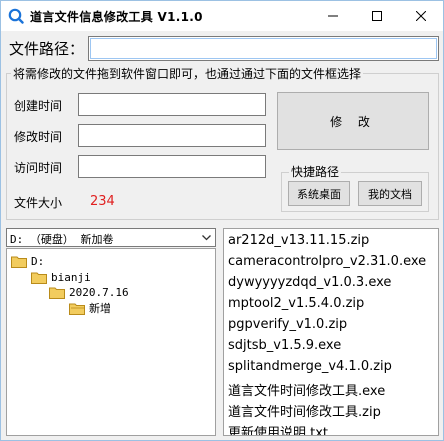 Image resolution: width=444 pixels, height=441 pixels. What do you see at coordinates (304, 410) in the screenshot?
I see `file-list-item: 道言文件时间修改工具.zip` at bounding box center [304, 410].